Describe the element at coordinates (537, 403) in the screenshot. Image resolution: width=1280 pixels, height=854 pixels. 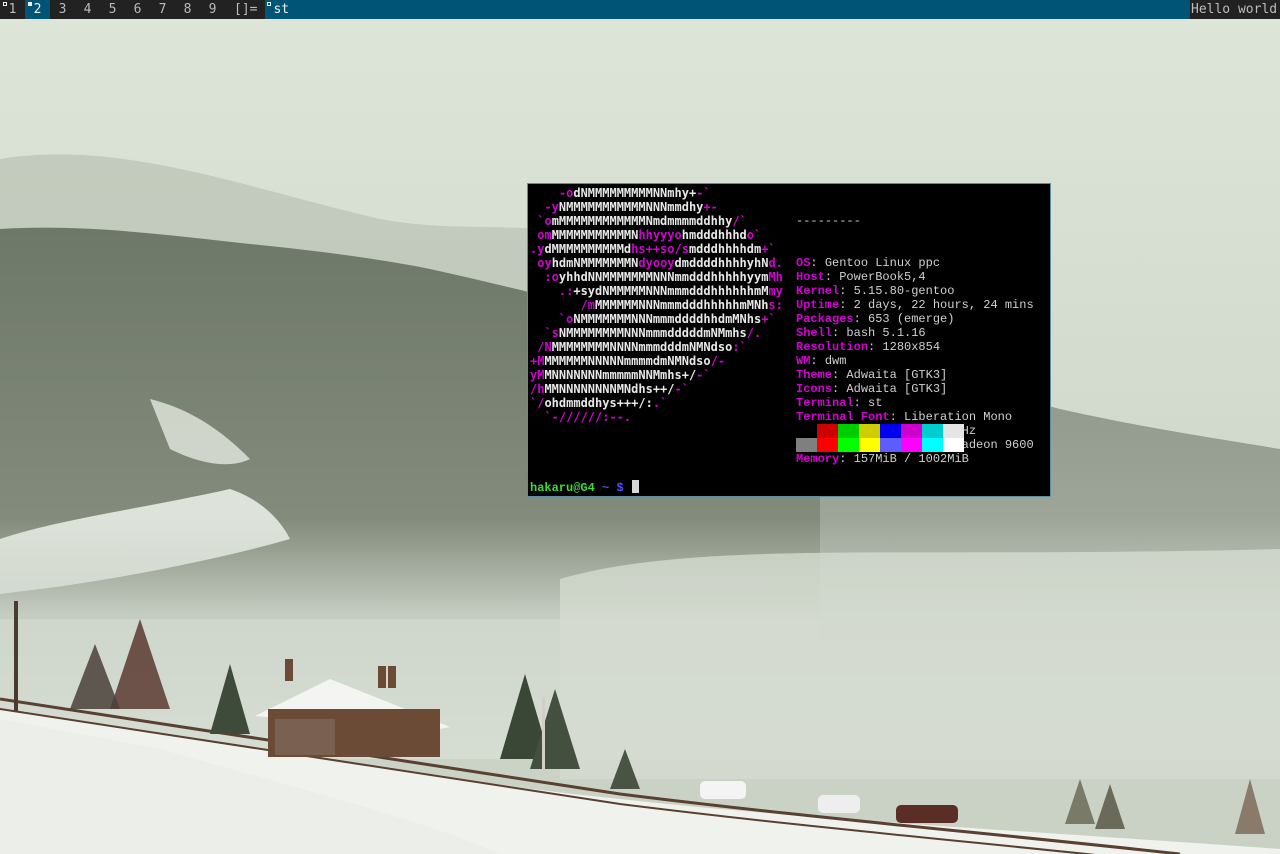
I see `logo-segment: `/` at that location.